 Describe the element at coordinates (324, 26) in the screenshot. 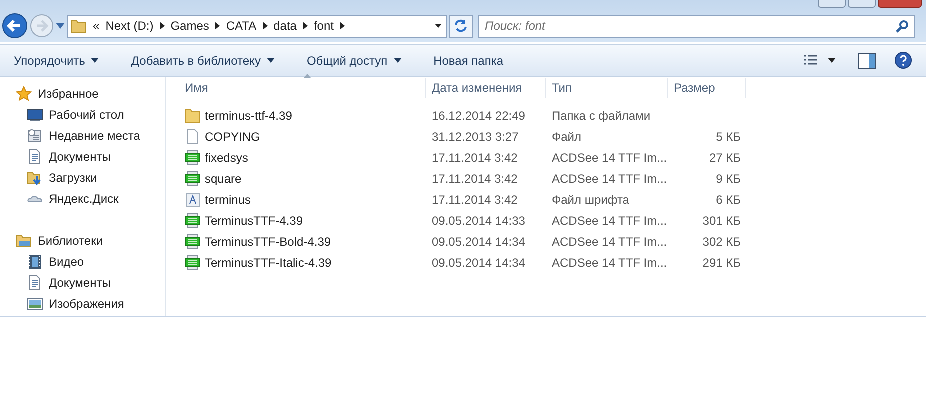

I see `breadcrumb: font` at that location.